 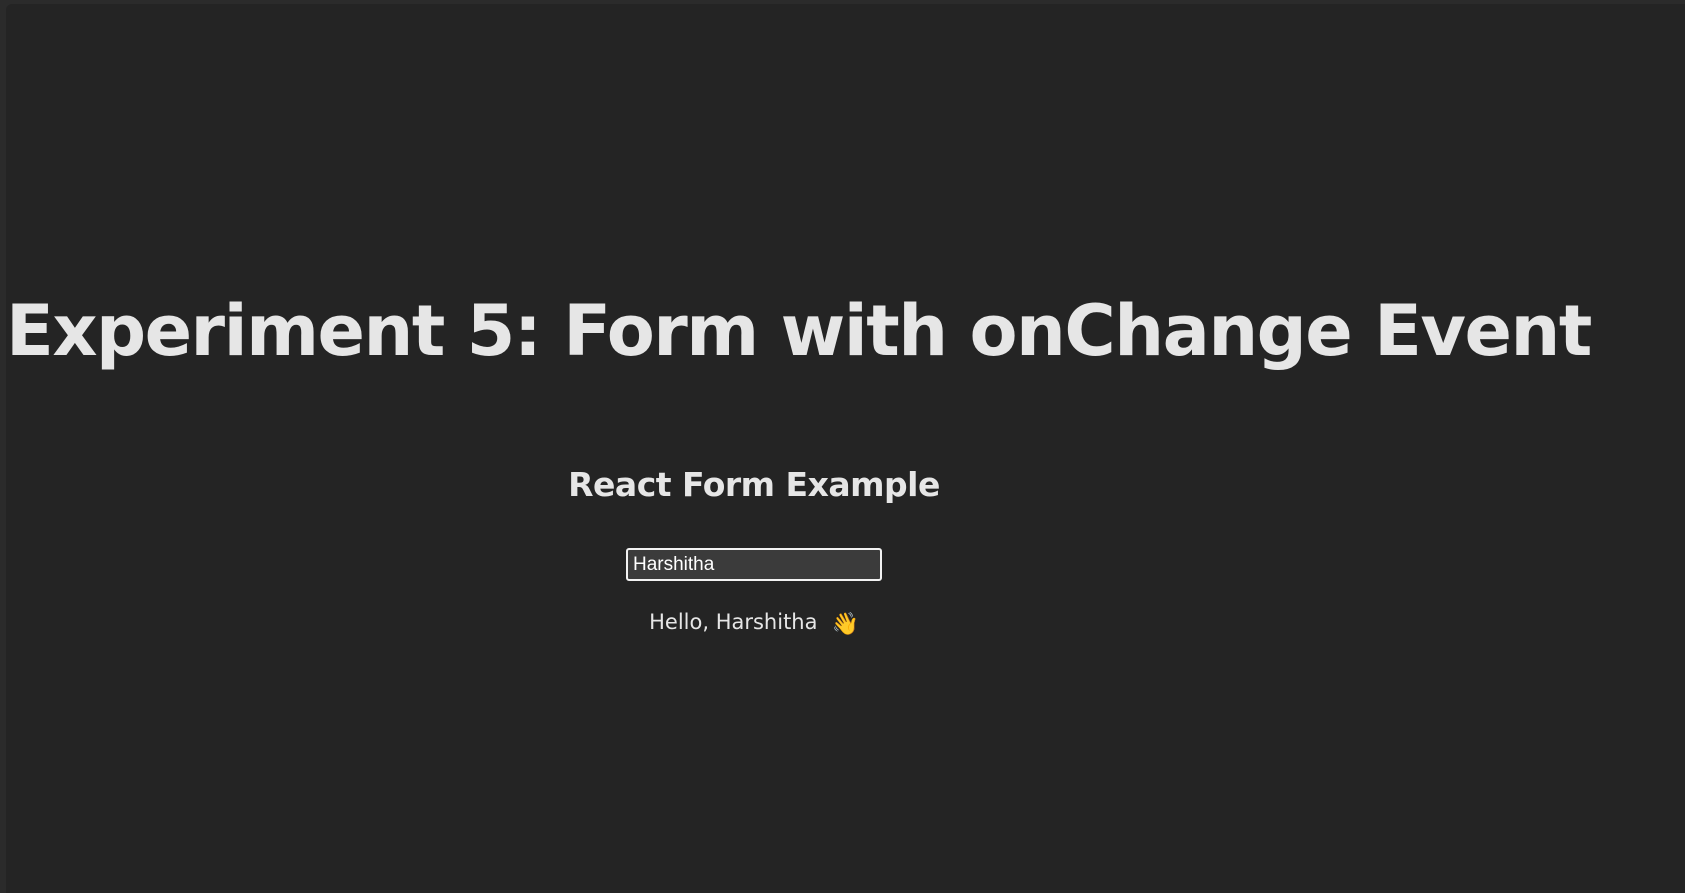 I want to click on greeting-text: Hello, Harshitha 👋, so click(x=754, y=622).